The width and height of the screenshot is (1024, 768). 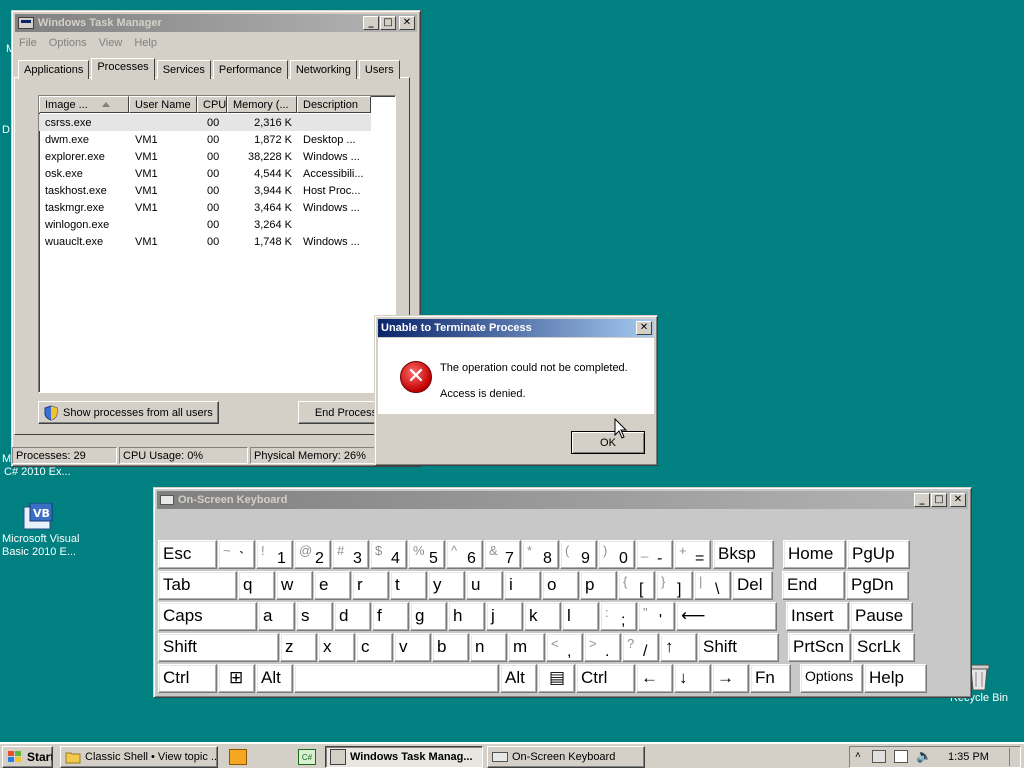 I want to click on key-0: ) 0, so click(x=616, y=554).